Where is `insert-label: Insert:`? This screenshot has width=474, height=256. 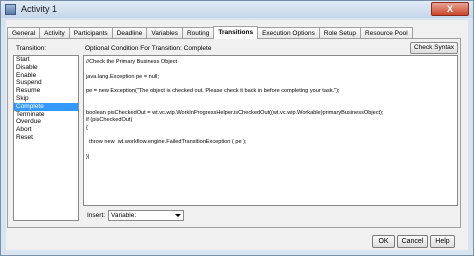
insert-label: Insert: is located at coordinates (96, 215).